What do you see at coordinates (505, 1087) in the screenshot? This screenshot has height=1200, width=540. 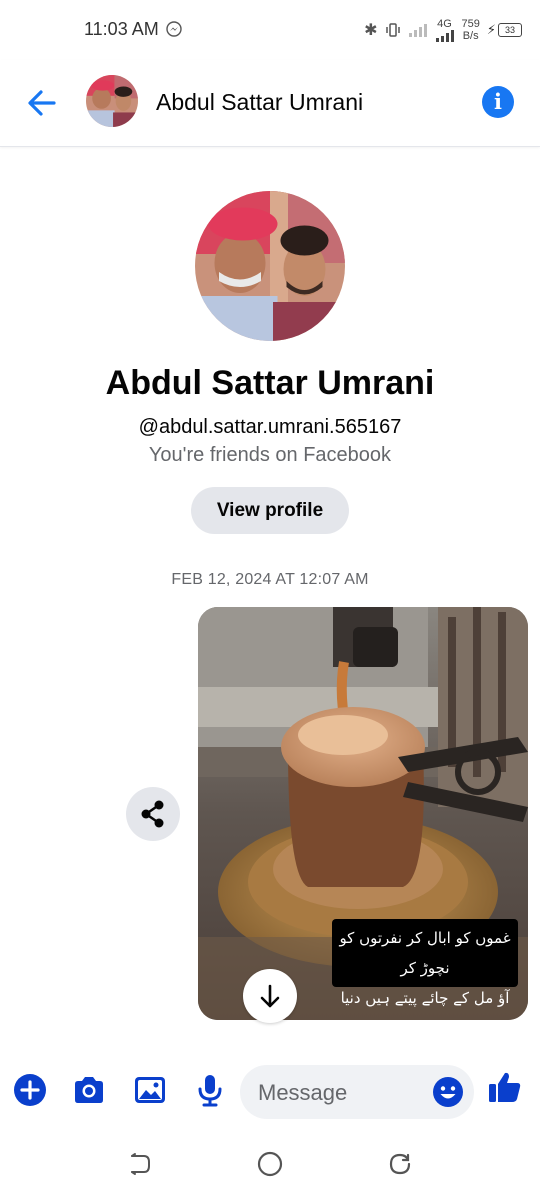 I see `thumbs-up-icon` at bounding box center [505, 1087].